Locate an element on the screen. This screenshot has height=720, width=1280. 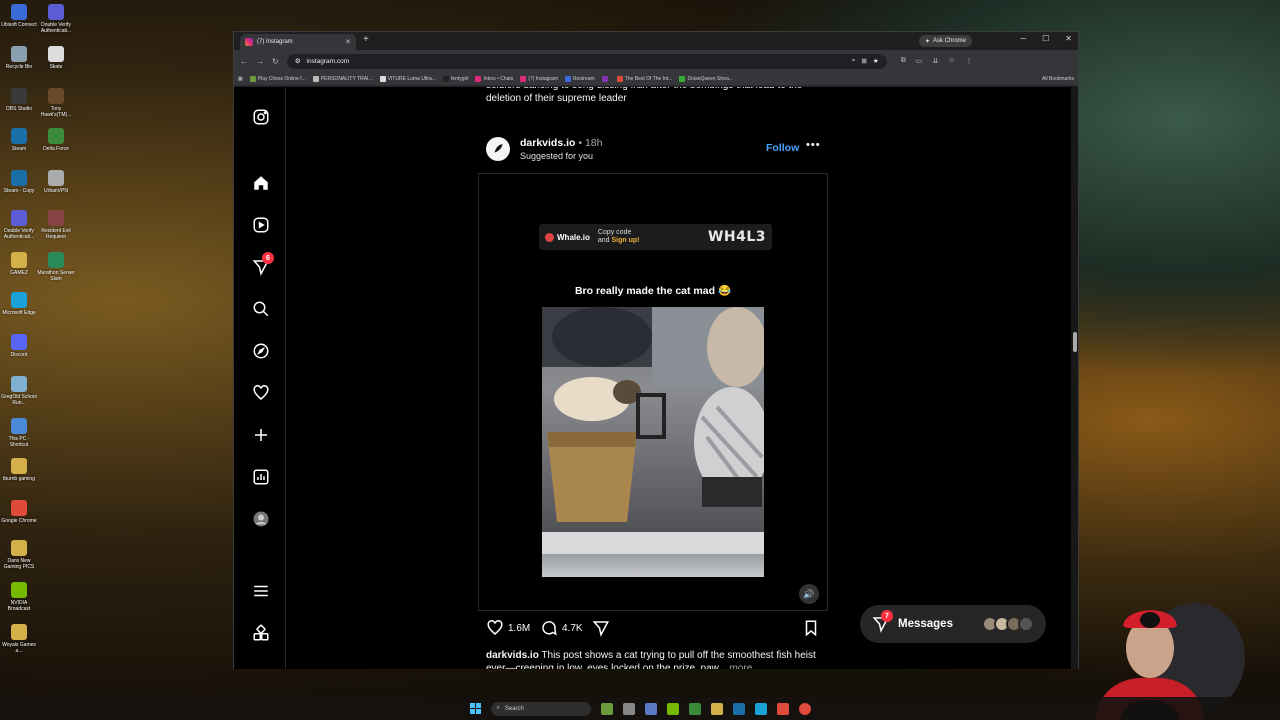
author-avatar is located at coordinates (498, 149).